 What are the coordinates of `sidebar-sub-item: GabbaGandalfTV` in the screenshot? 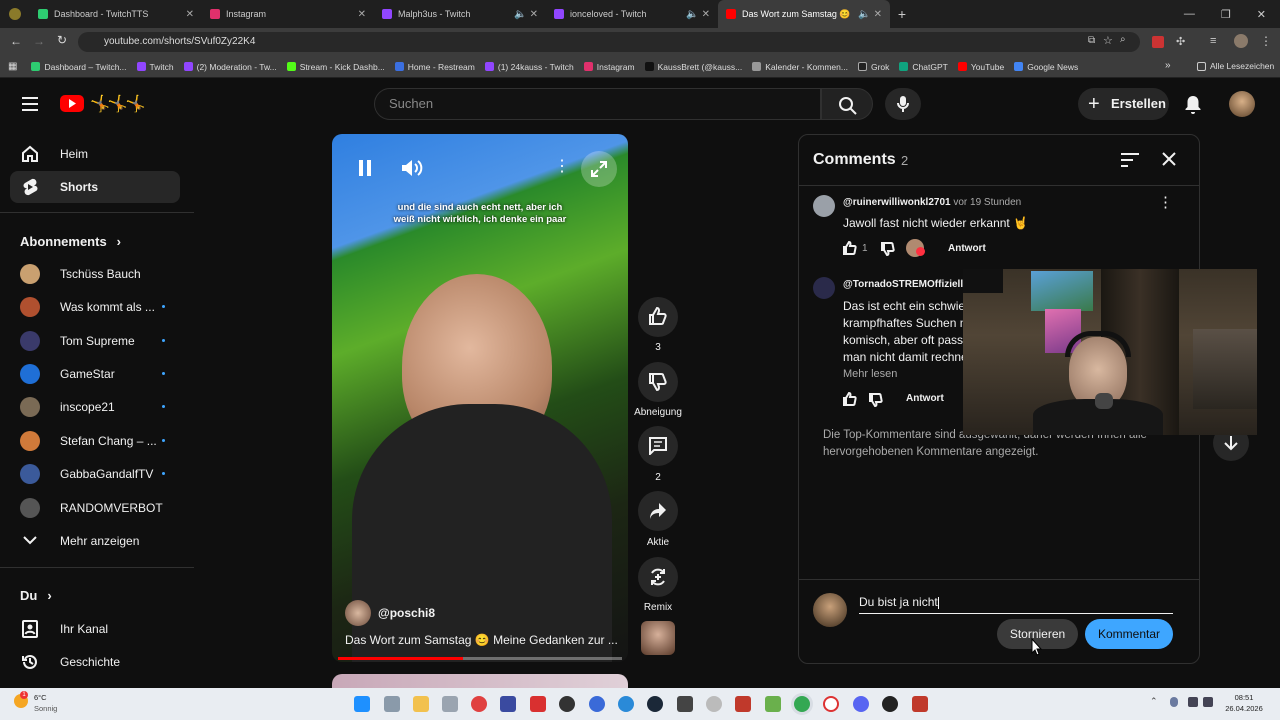 It's located at (95, 474).